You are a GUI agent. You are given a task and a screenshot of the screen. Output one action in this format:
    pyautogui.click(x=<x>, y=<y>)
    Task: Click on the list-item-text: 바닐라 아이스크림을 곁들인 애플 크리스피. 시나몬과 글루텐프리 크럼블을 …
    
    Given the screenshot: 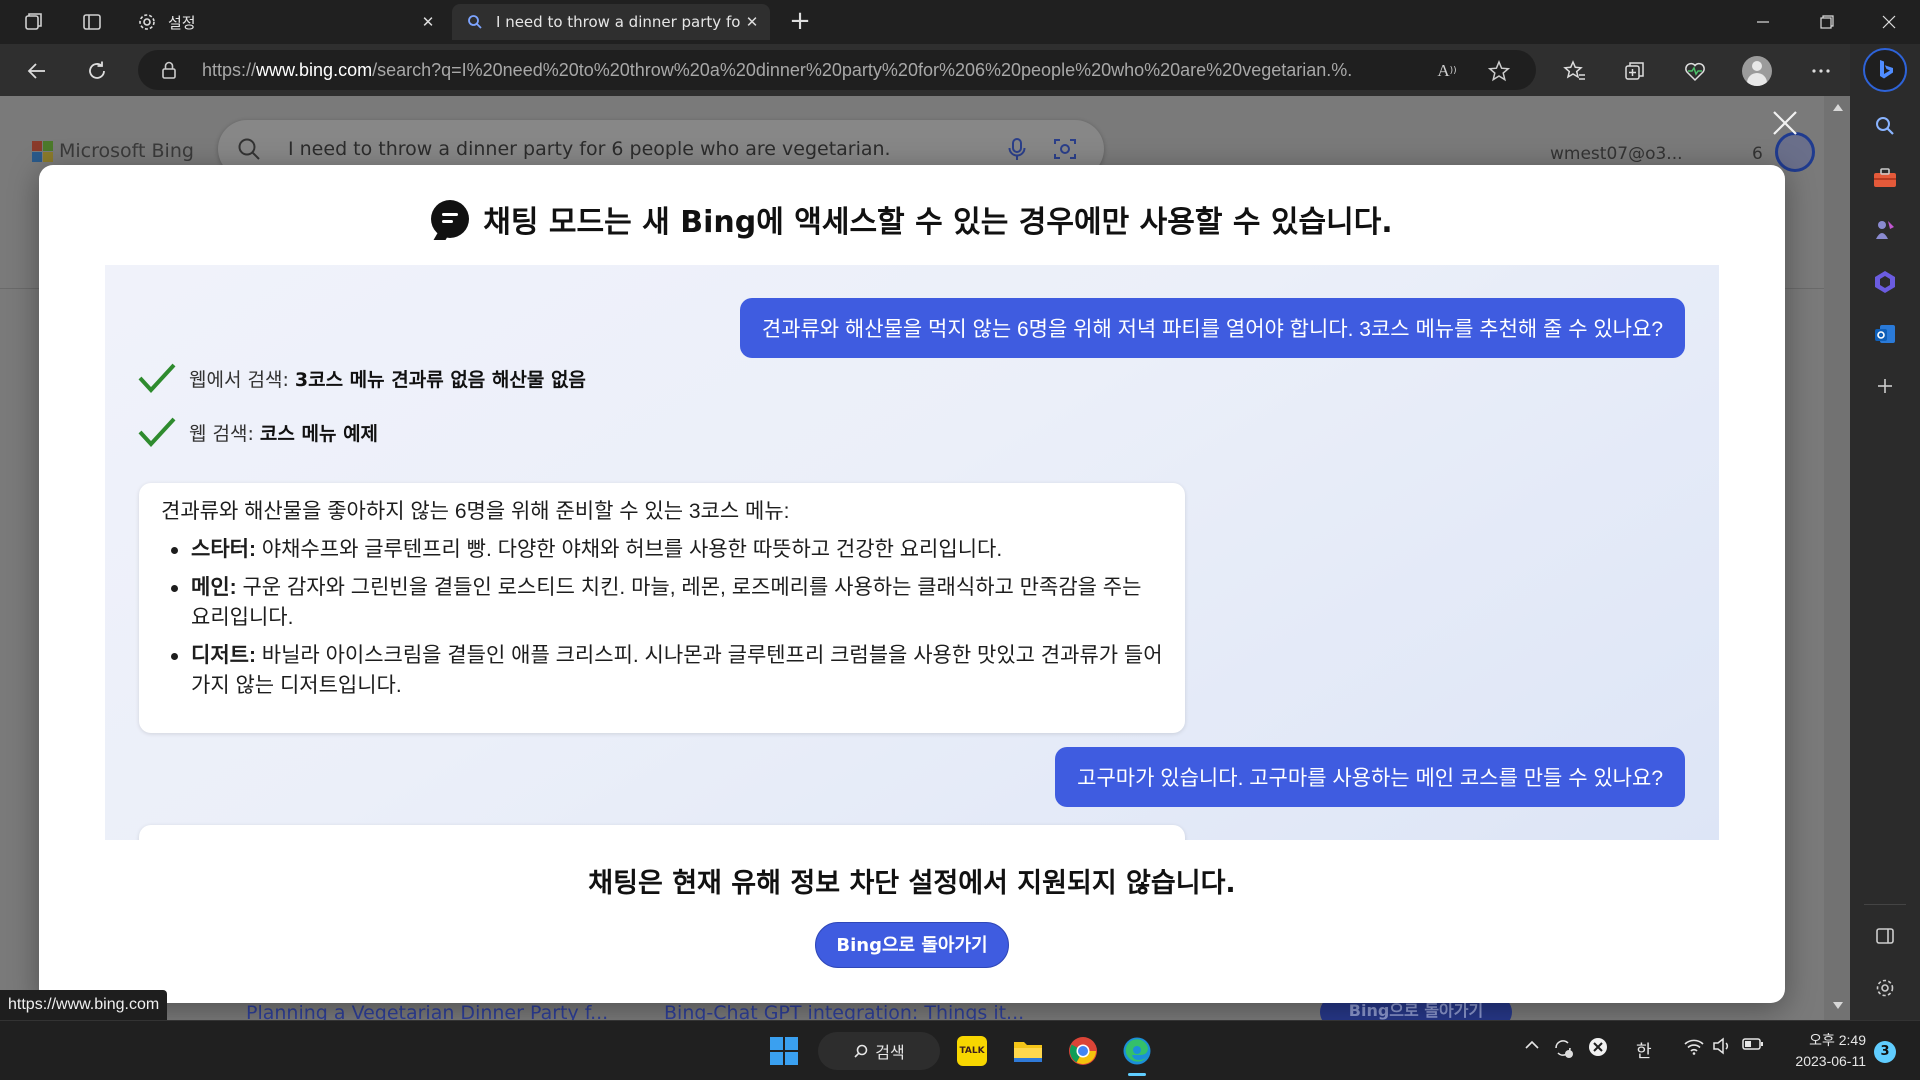 What is the action you would take?
    pyautogui.click(x=677, y=670)
    